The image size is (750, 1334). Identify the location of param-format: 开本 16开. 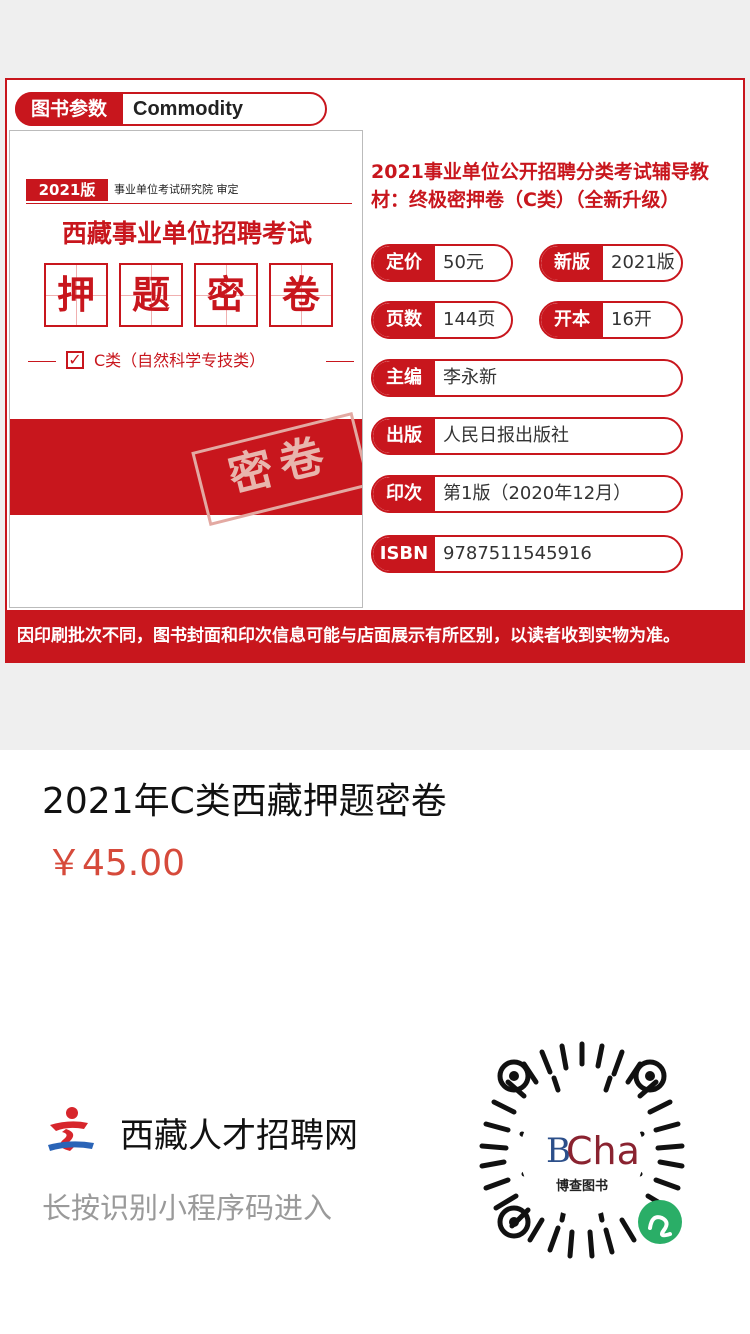
(611, 320).